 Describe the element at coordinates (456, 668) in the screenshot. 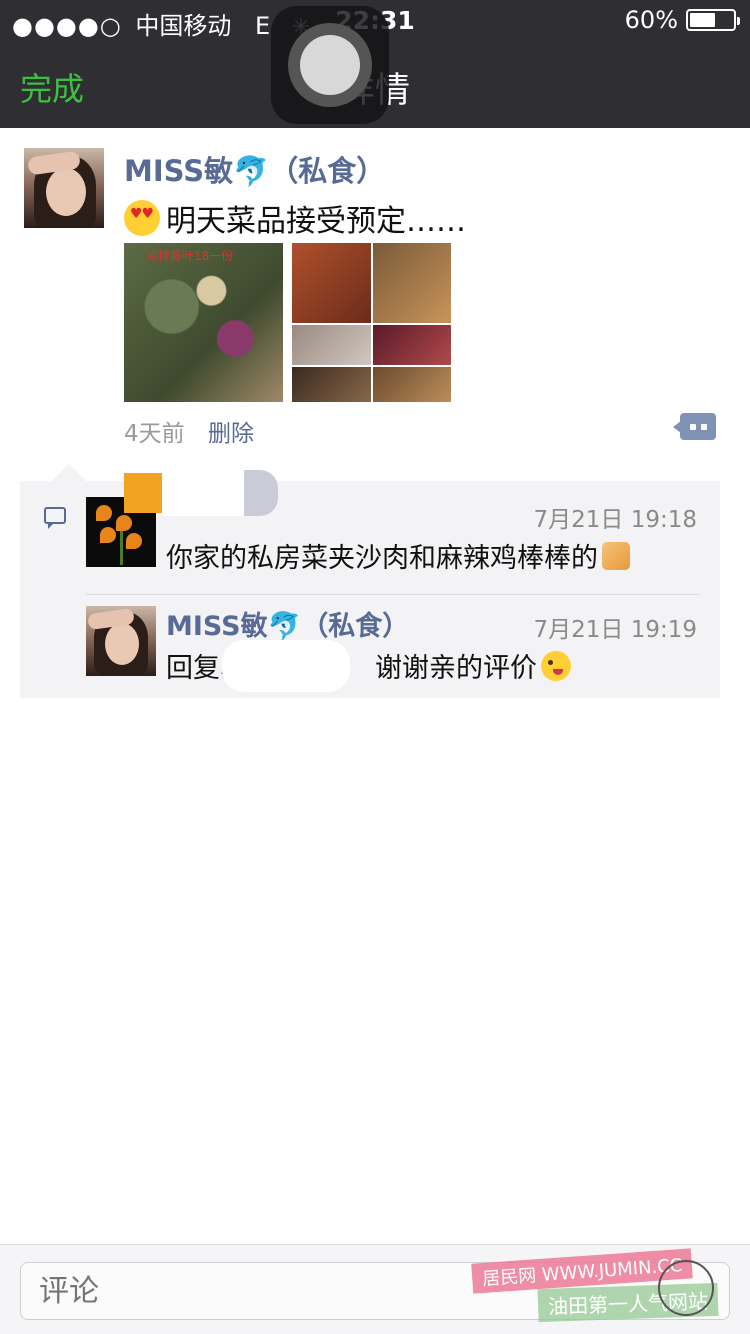

I see `reply-text-content: 谢谢亲的评价` at that location.